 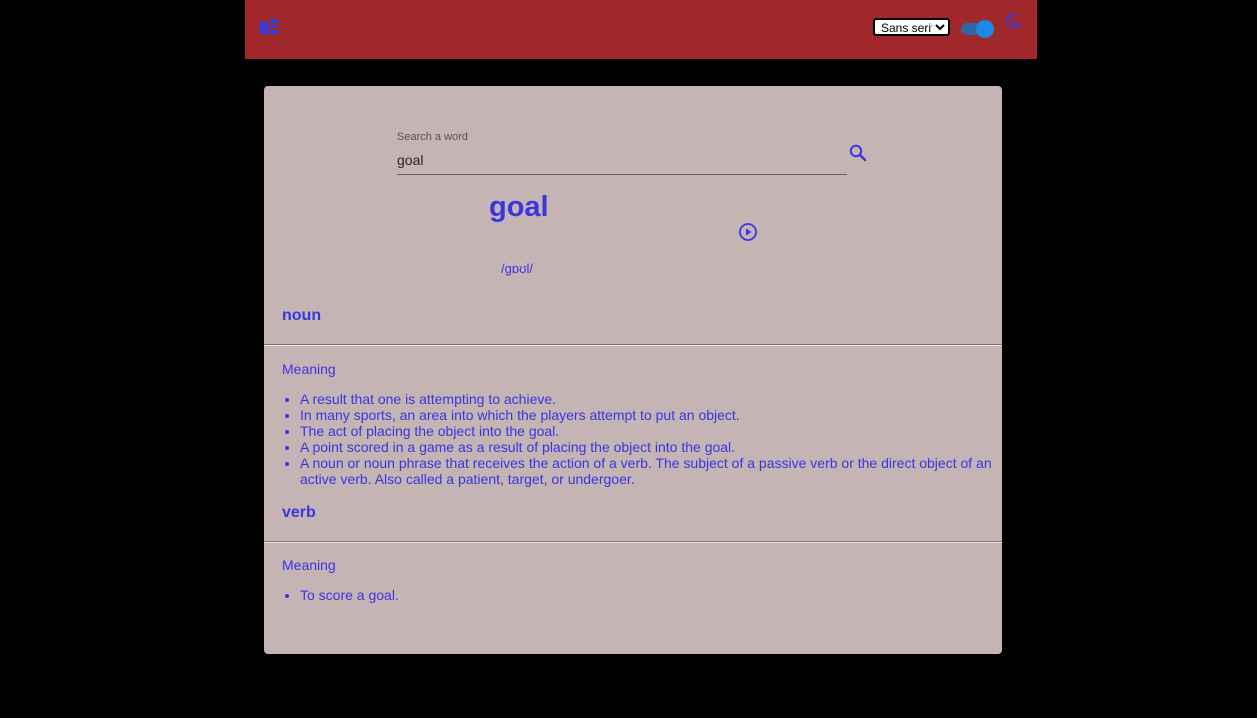 I want to click on moon-icon, so click(x=1013, y=21).